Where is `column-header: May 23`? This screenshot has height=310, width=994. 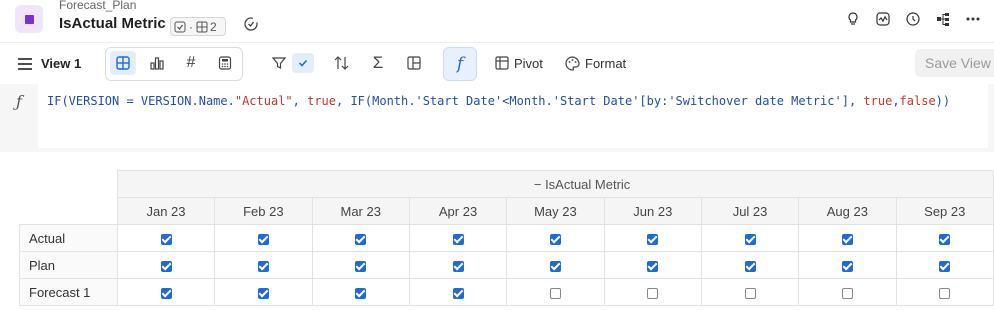 column-header: May 23 is located at coordinates (555, 211).